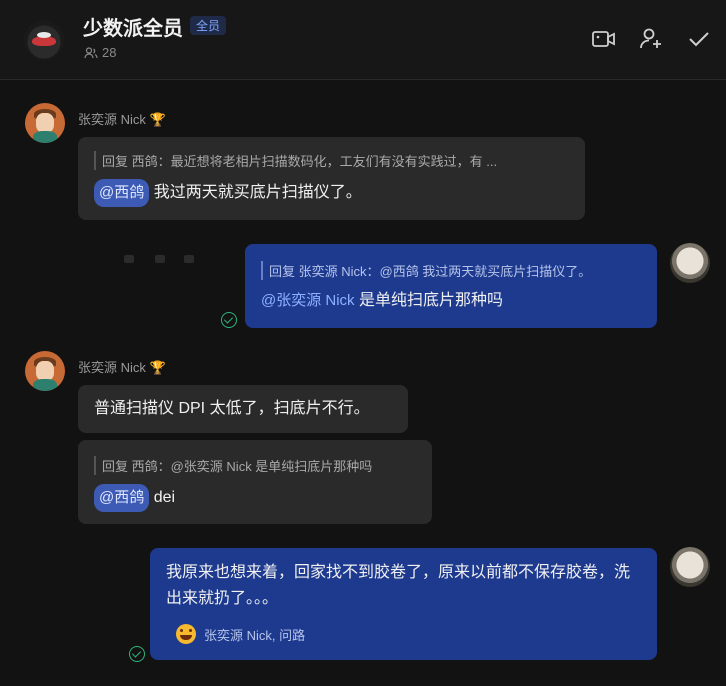 The height and width of the screenshot is (686, 726). What do you see at coordinates (186, 634) in the screenshot?
I see `grinning-face-icon` at bounding box center [186, 634].